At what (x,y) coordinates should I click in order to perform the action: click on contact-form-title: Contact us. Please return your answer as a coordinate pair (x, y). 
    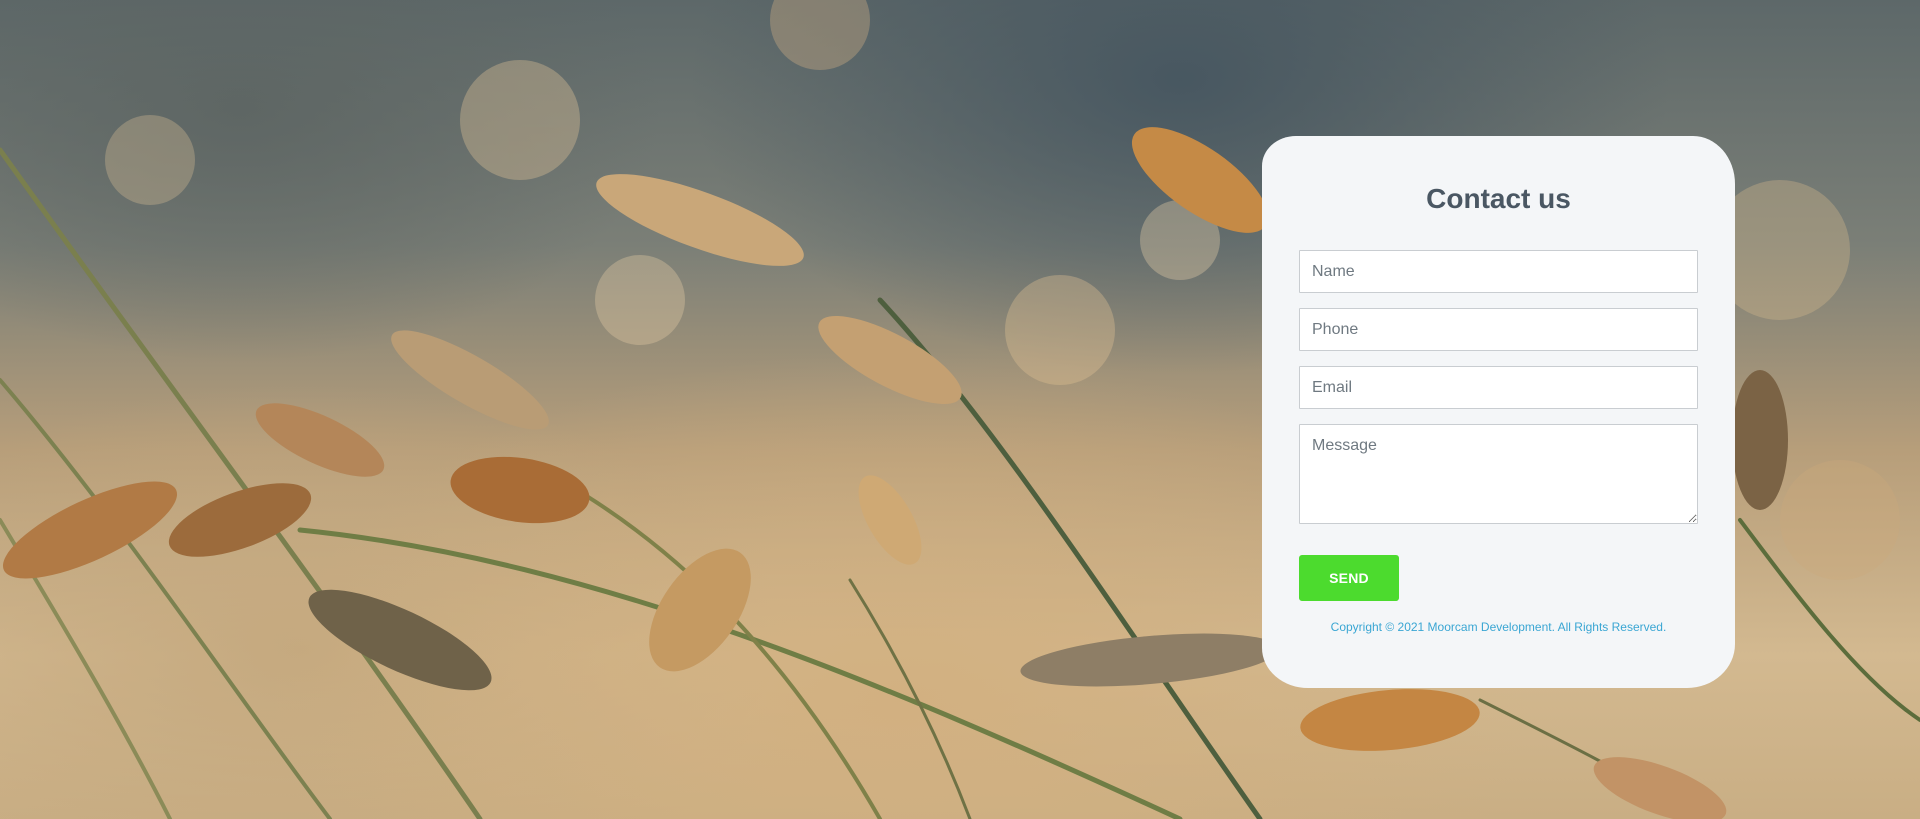
    Looking at the image, I should click on (1498, 198).